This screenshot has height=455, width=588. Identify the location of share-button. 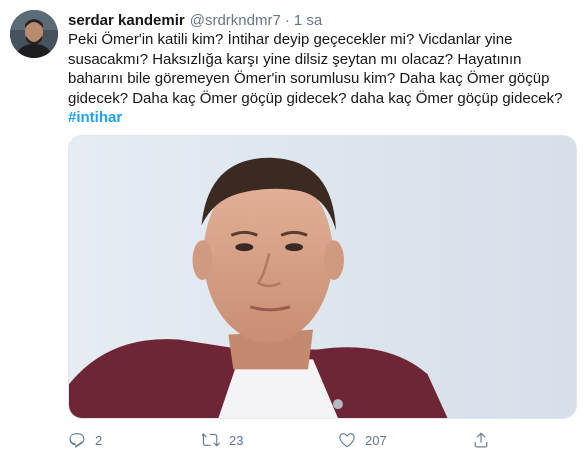
(481, 440).